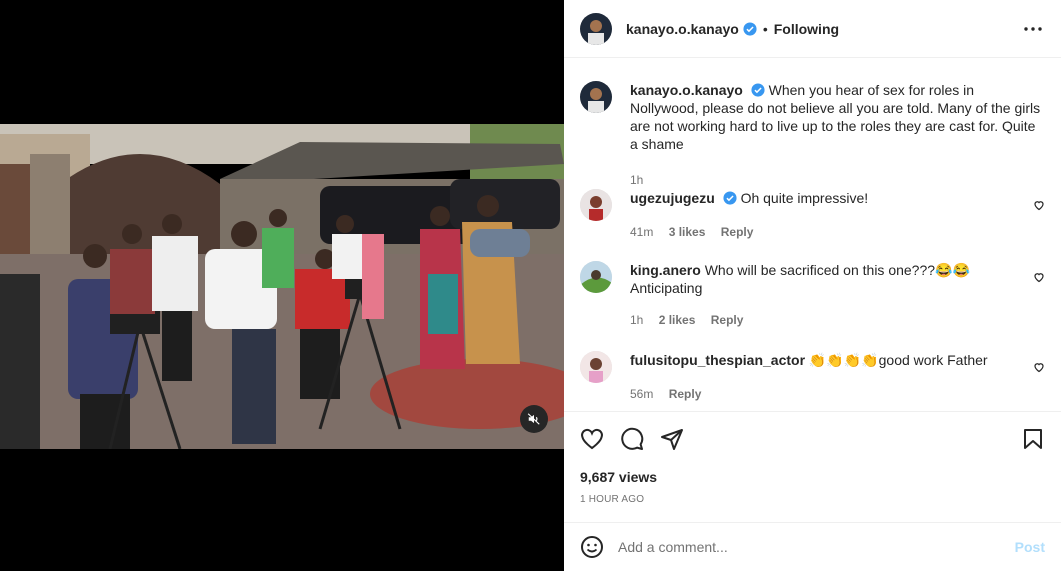 This screenshot has width=1061, height=571. What do you see at coordinates (632, 439) in the screenshot?
I see `comment-icon` at bounding box center [632, 439].